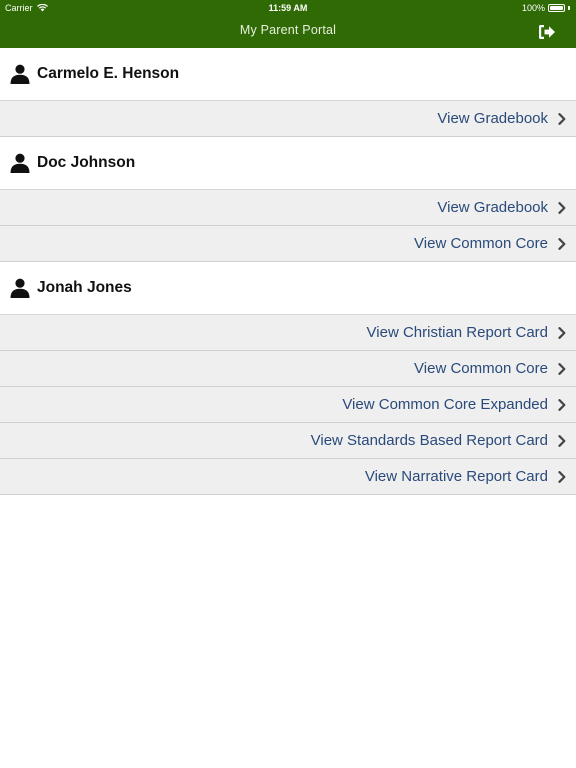  I want to click on student-header: Carmelo E. Henson, so click(288, 74).